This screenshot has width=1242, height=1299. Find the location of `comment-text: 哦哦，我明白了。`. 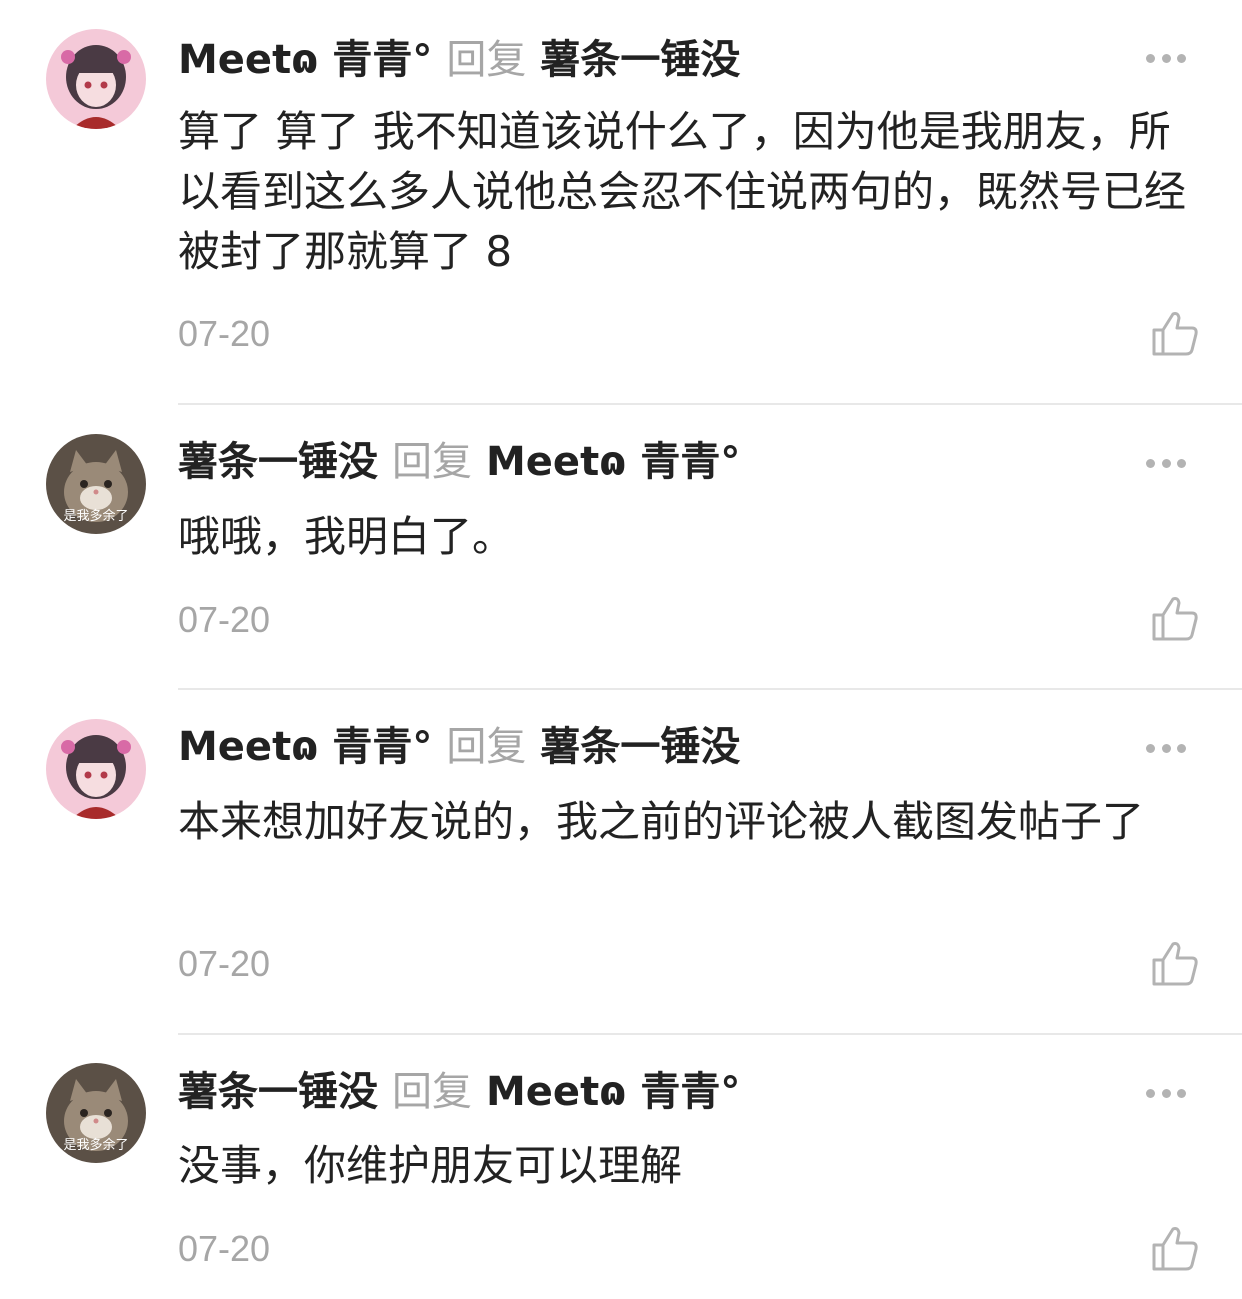

comment-text: 哦哦，我明白了。 is located at coordinates (346, 536).